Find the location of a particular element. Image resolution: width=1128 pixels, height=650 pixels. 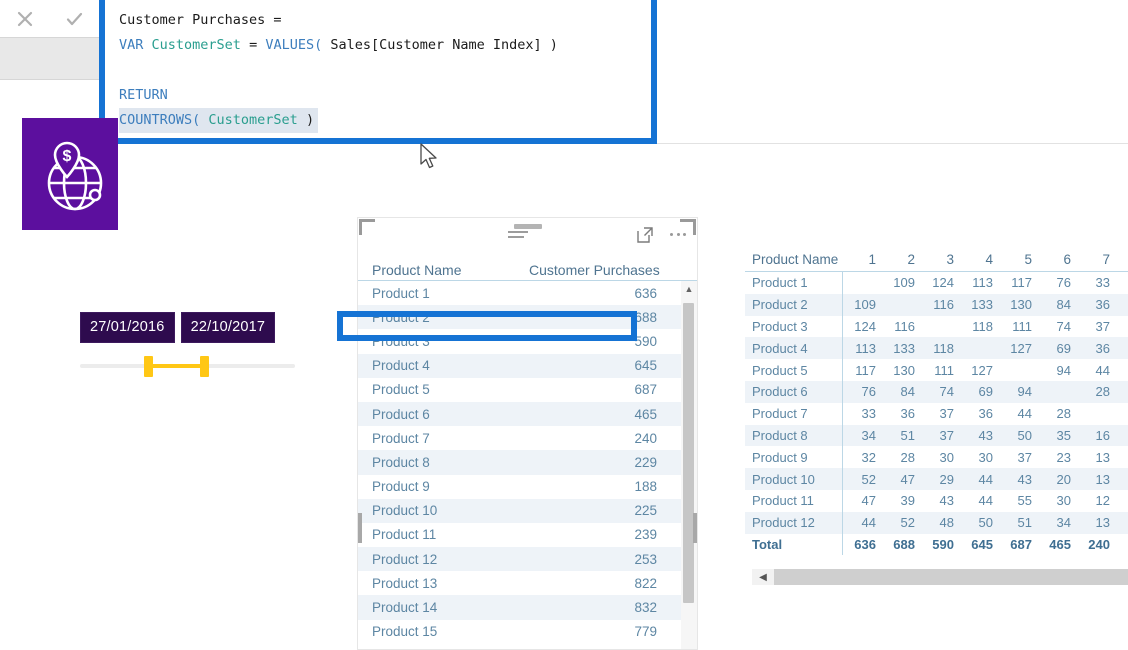

table-row: Product 7 240 is located at coordinates (527, 438).